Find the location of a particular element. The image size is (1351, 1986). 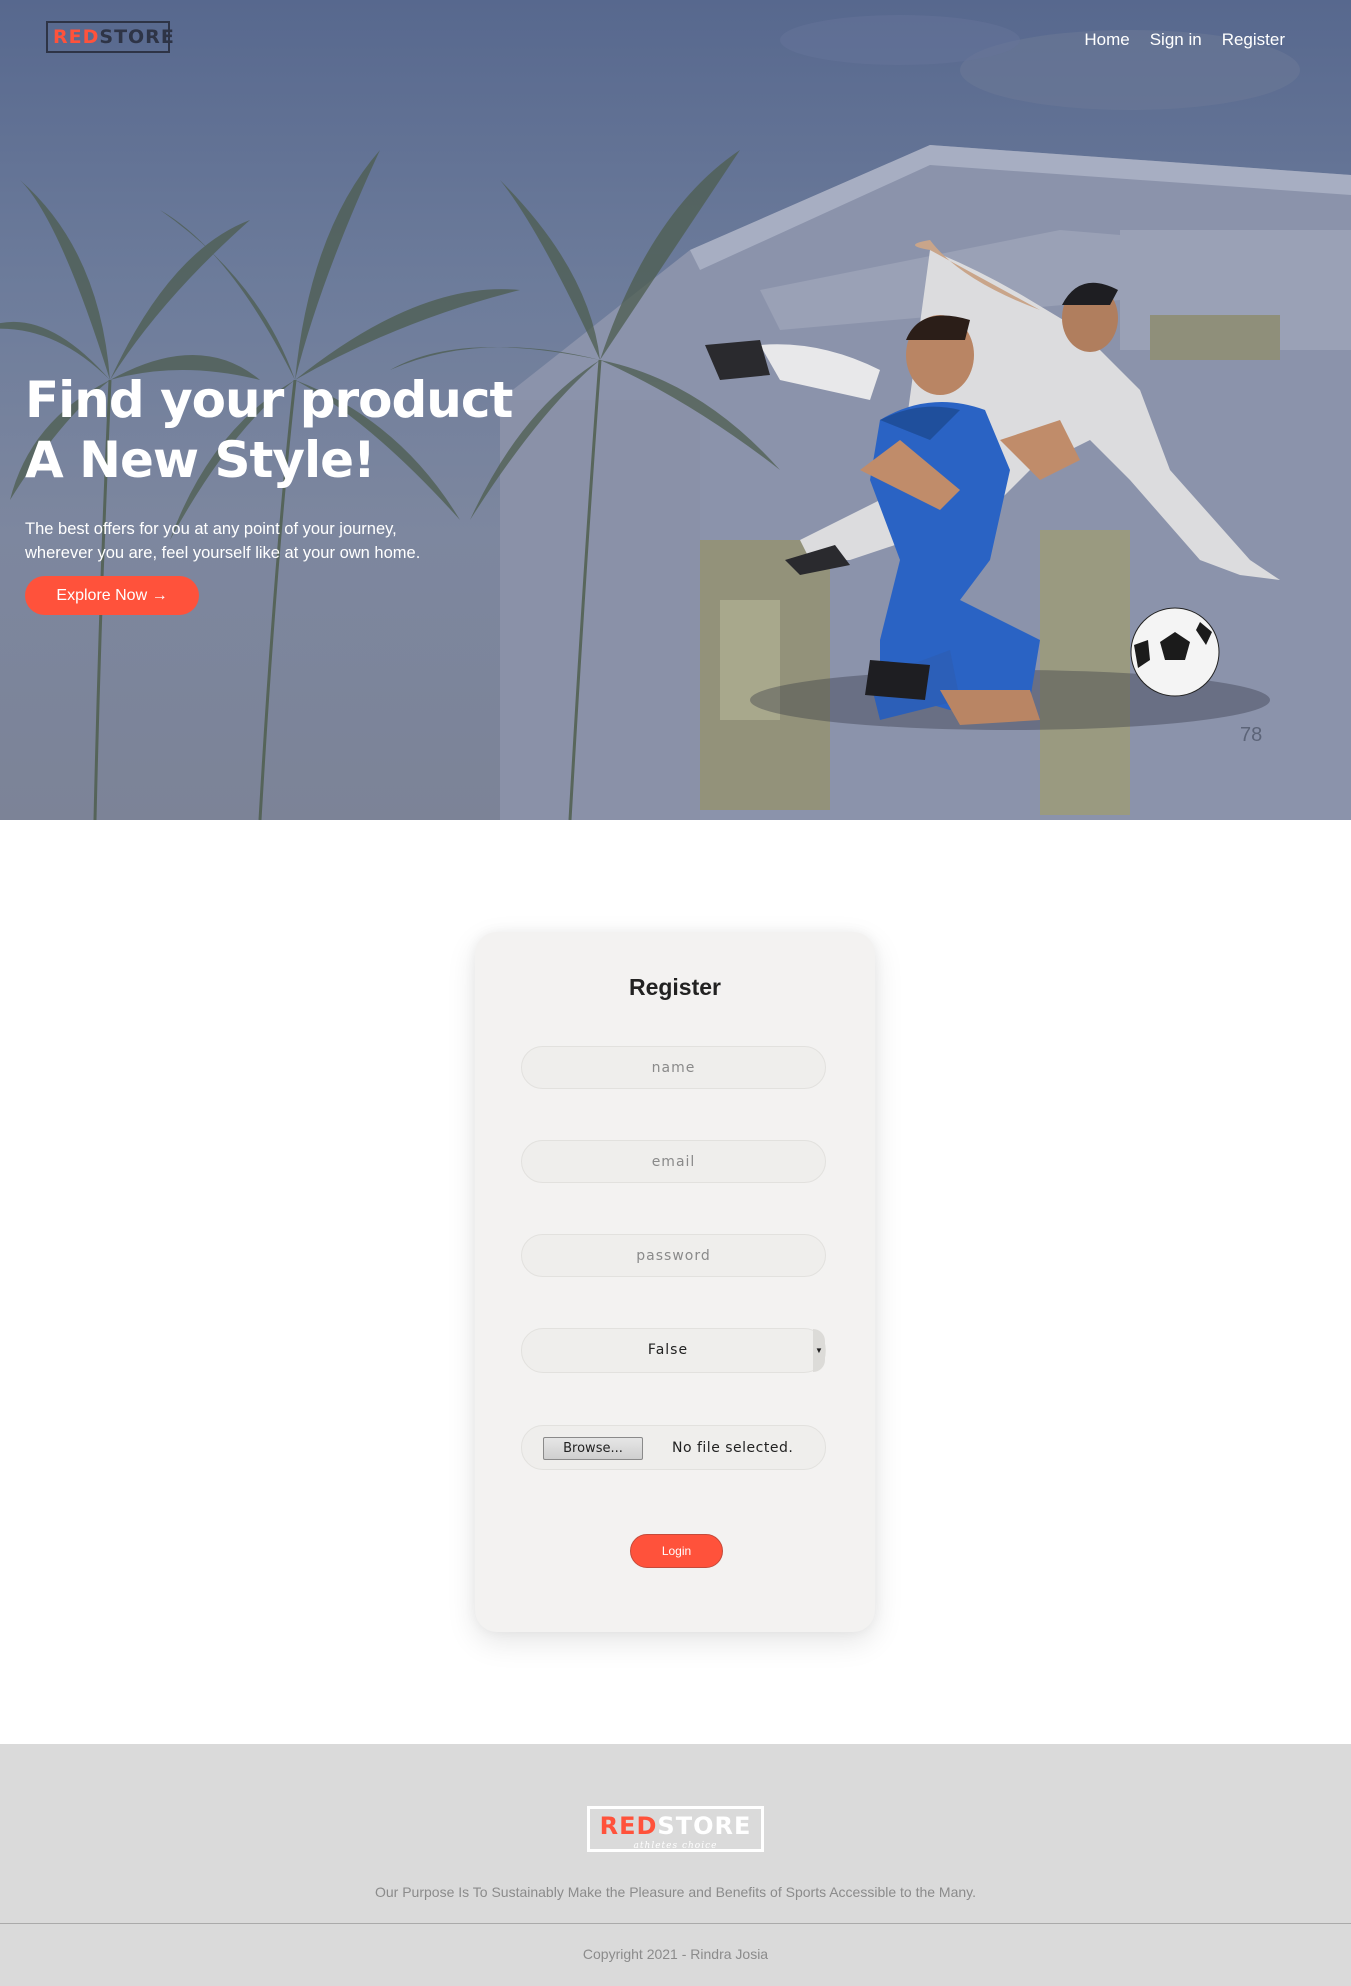

file-upload-field: Browse... No file selected. is located at coordinates (673, 1447).